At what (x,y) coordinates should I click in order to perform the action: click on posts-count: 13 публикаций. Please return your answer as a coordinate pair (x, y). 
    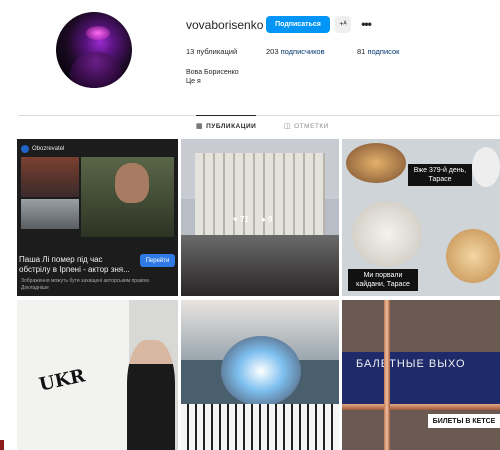
    Looking at the image, I should click on (224, 51).